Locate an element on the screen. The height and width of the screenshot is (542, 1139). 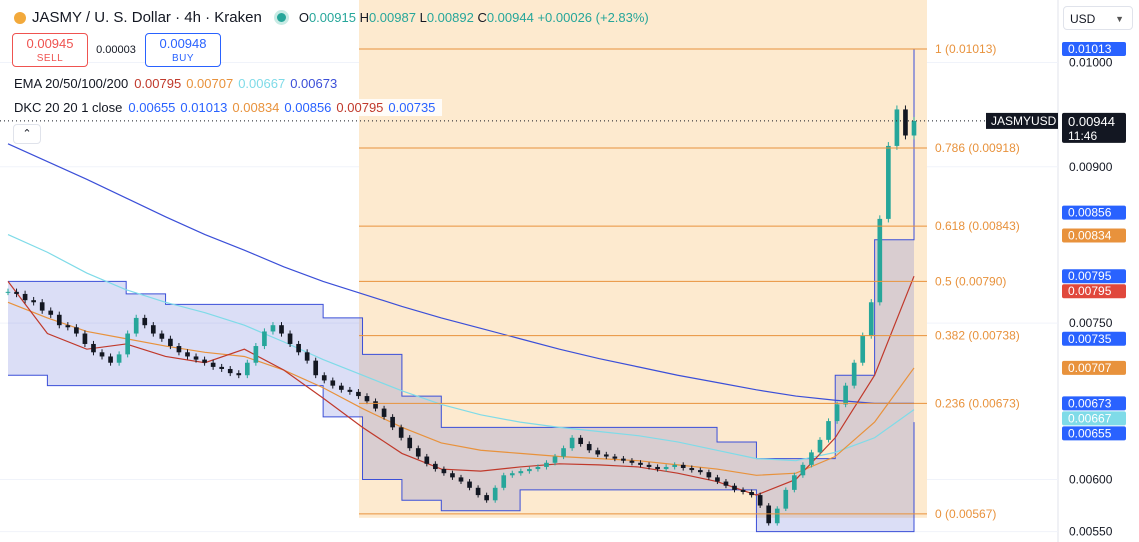
ema-value: 0.00795 is located at coordinates (158, 83).